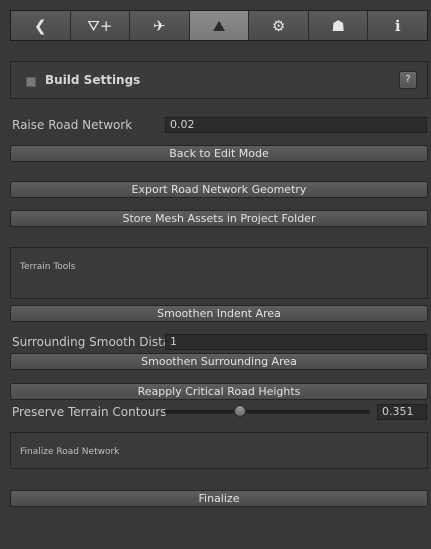 This screenshot has height=549, width=431. What do you see at coordinates (219, 391) in the screenshot?
I see `reapply-critical-road-heights-button: Reapply Critical Road Heights` at bounding box center [219, 391].